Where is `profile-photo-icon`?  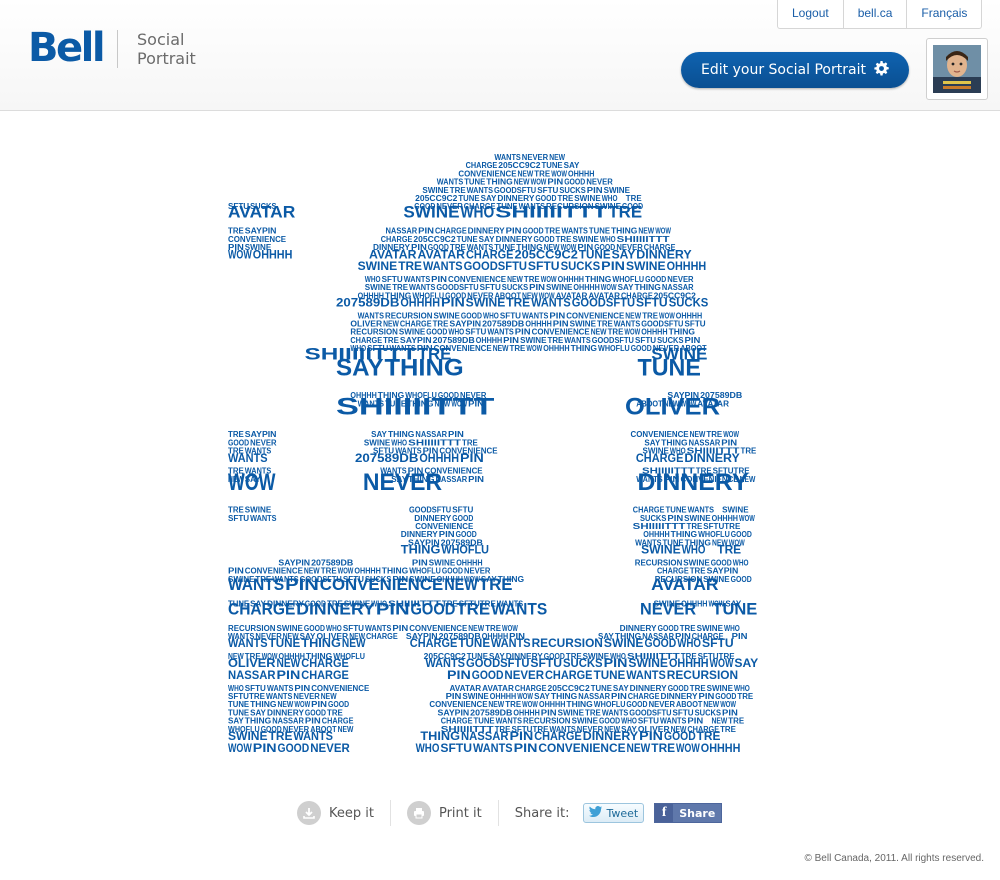
profile-photo-icon is located at coordinates (957, 69).